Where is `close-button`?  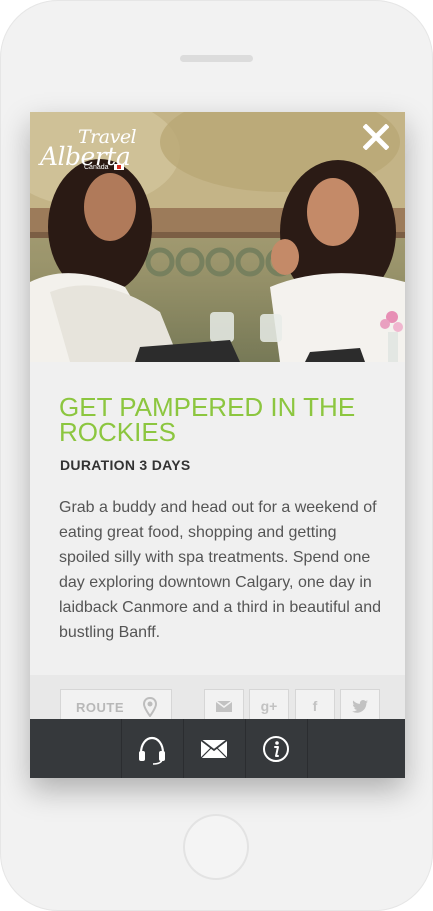
close-button is located at coordinates (379, 140).